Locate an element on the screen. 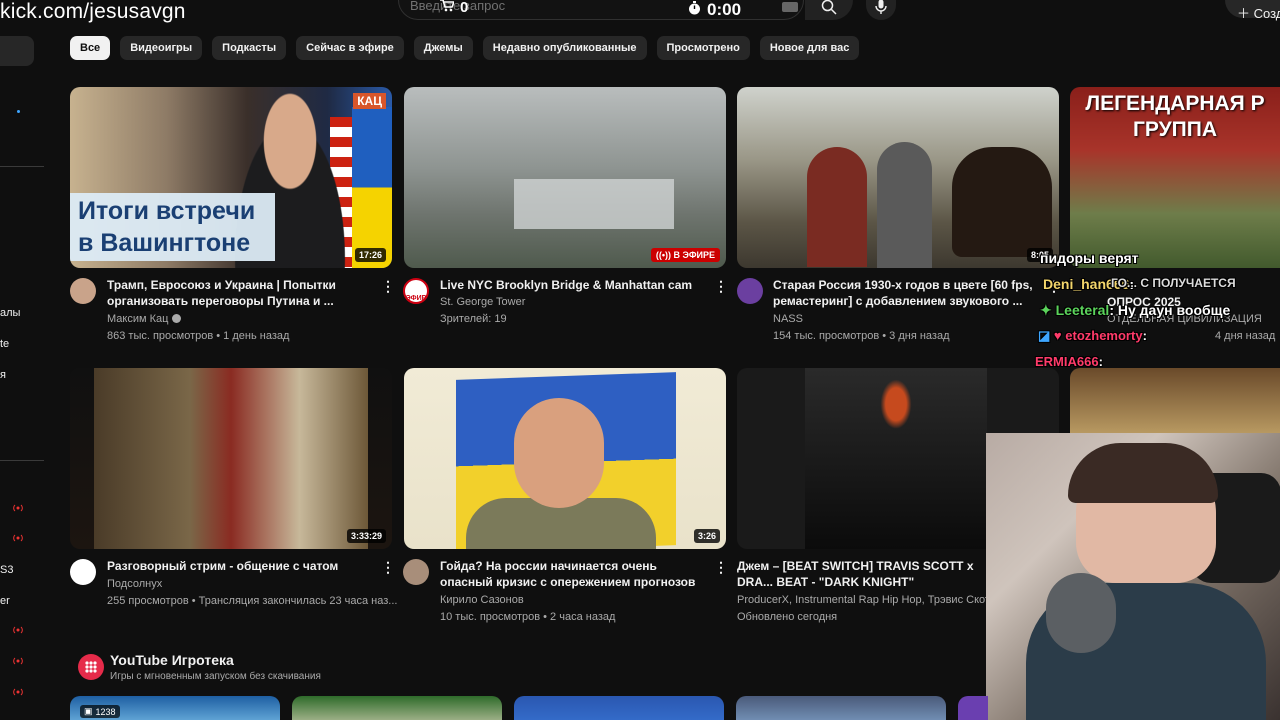 The image size is (1280, 720). thumbnail-caption: ЛЕГЕНДАРНАЯ Р ГРУППА is located at coordinates (1175, 116).